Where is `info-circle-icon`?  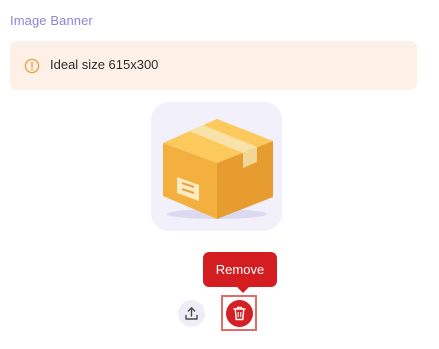 info-circle-icon is located at coordinates (32, 66).